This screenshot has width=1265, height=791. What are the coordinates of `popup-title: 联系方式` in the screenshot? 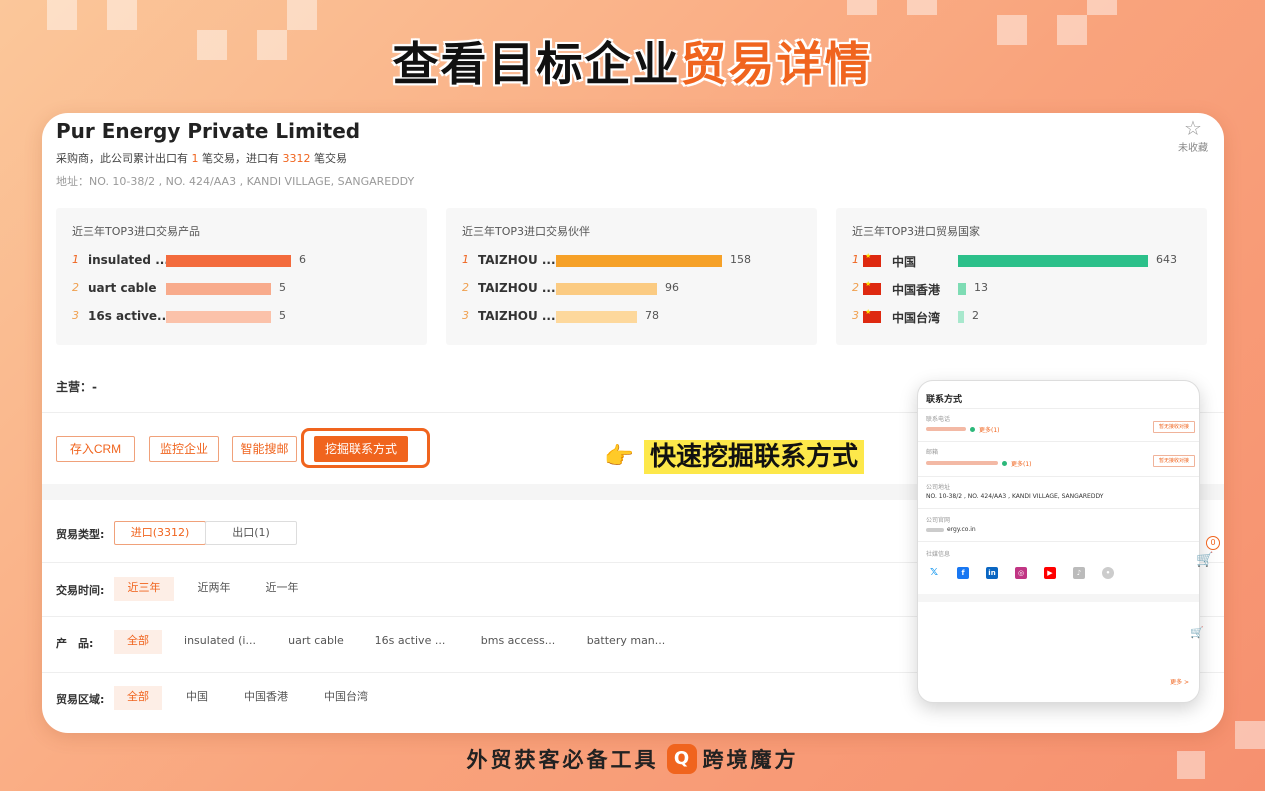 It's located at (944, 400).